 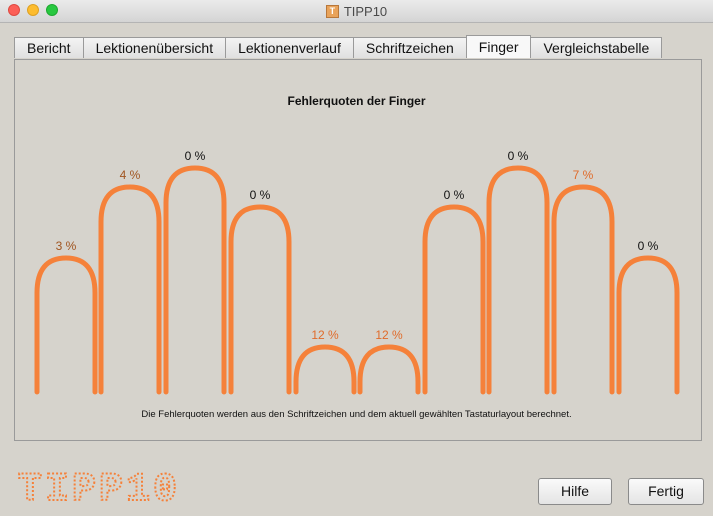 I want to click on finger-label-1: 3 %, so click(x=66, y=246).